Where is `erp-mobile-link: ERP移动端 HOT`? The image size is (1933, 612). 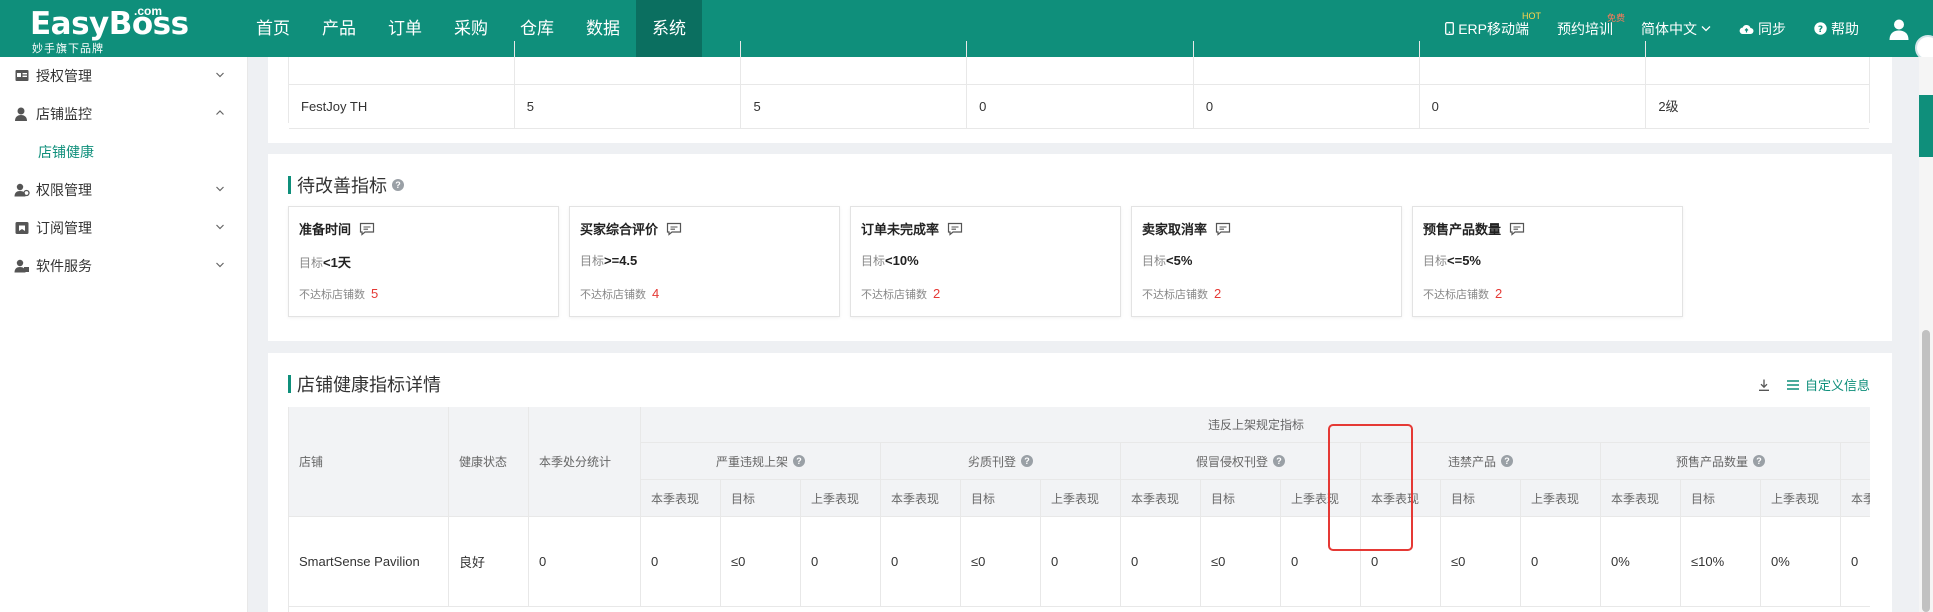 erp-mobile-link: ERP移动端 HOT is located at coordinates (1493, 25).